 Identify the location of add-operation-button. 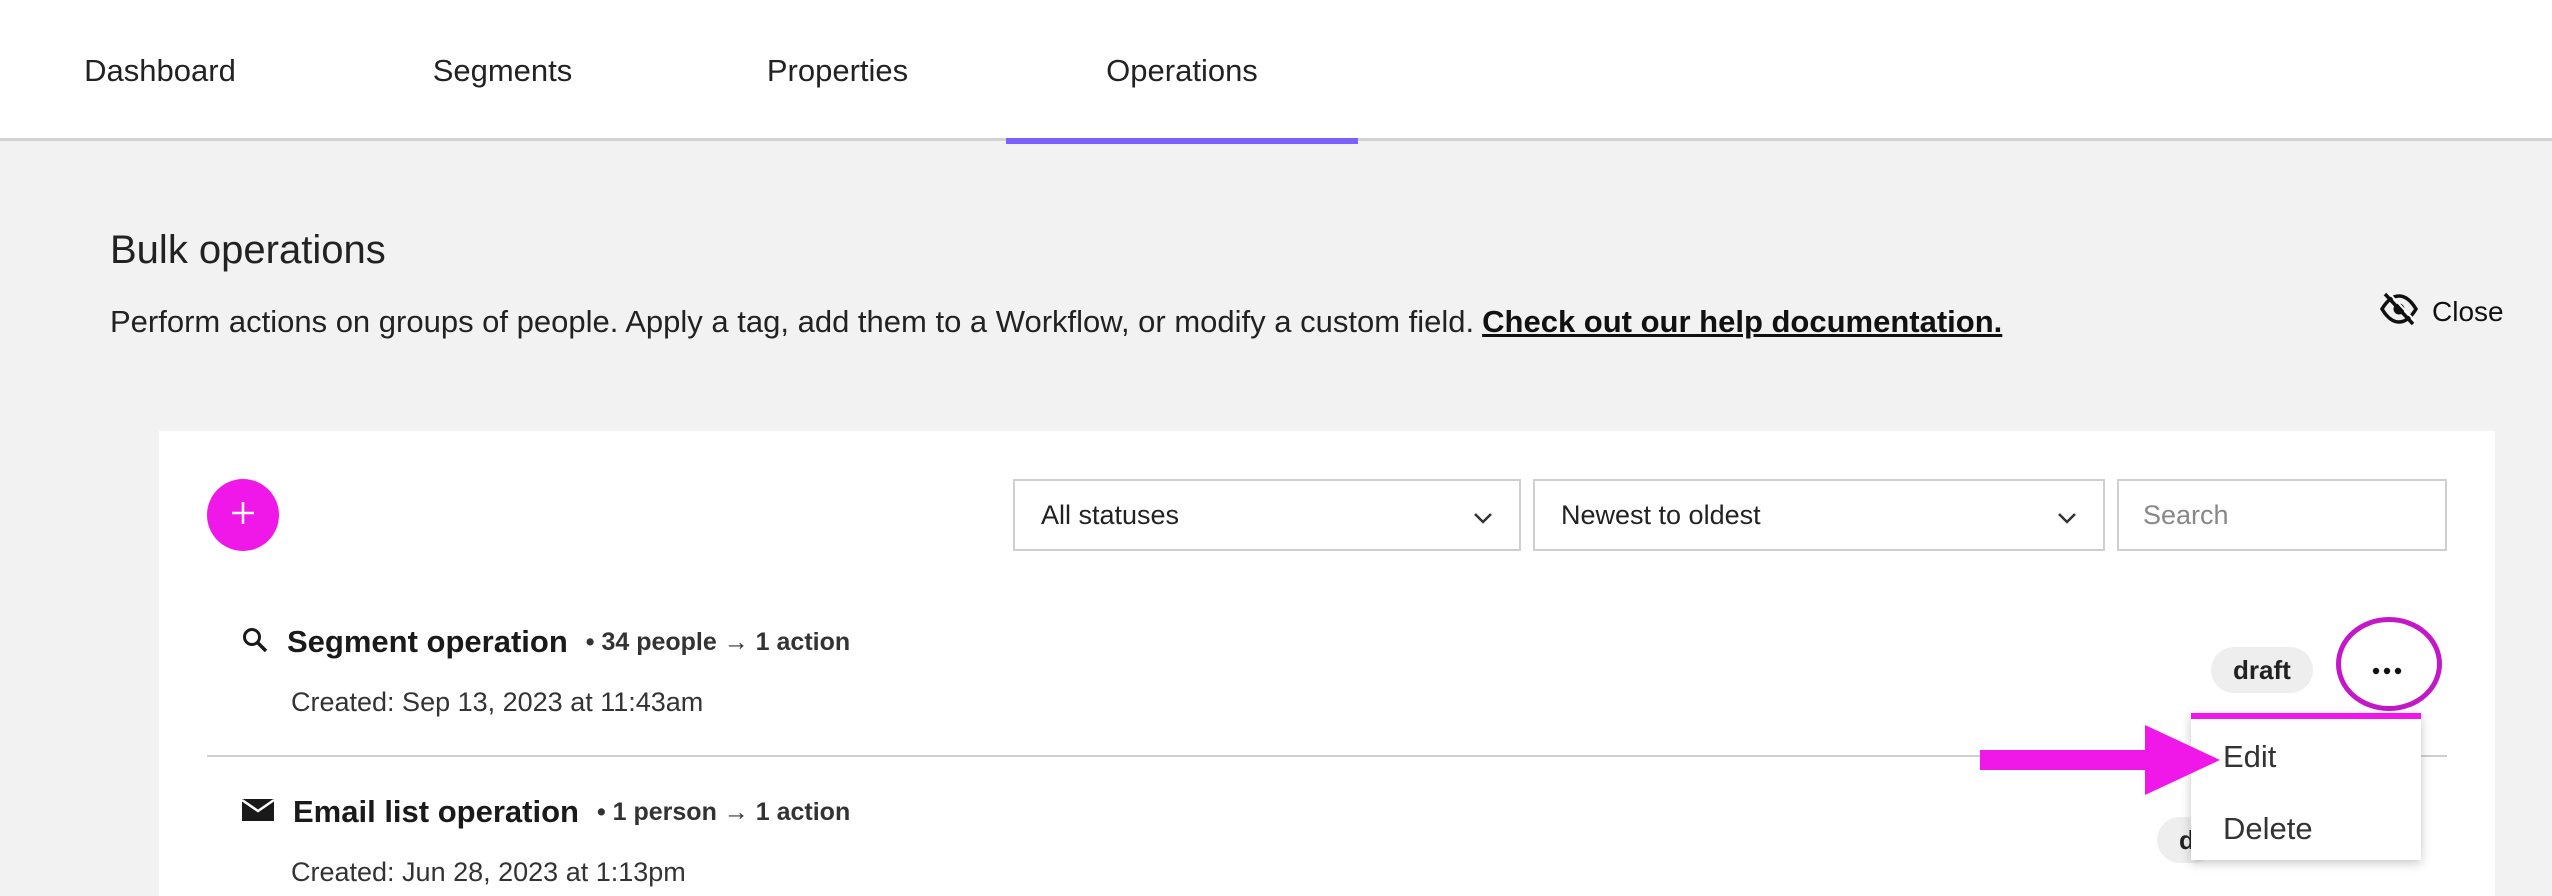
(243, 515).